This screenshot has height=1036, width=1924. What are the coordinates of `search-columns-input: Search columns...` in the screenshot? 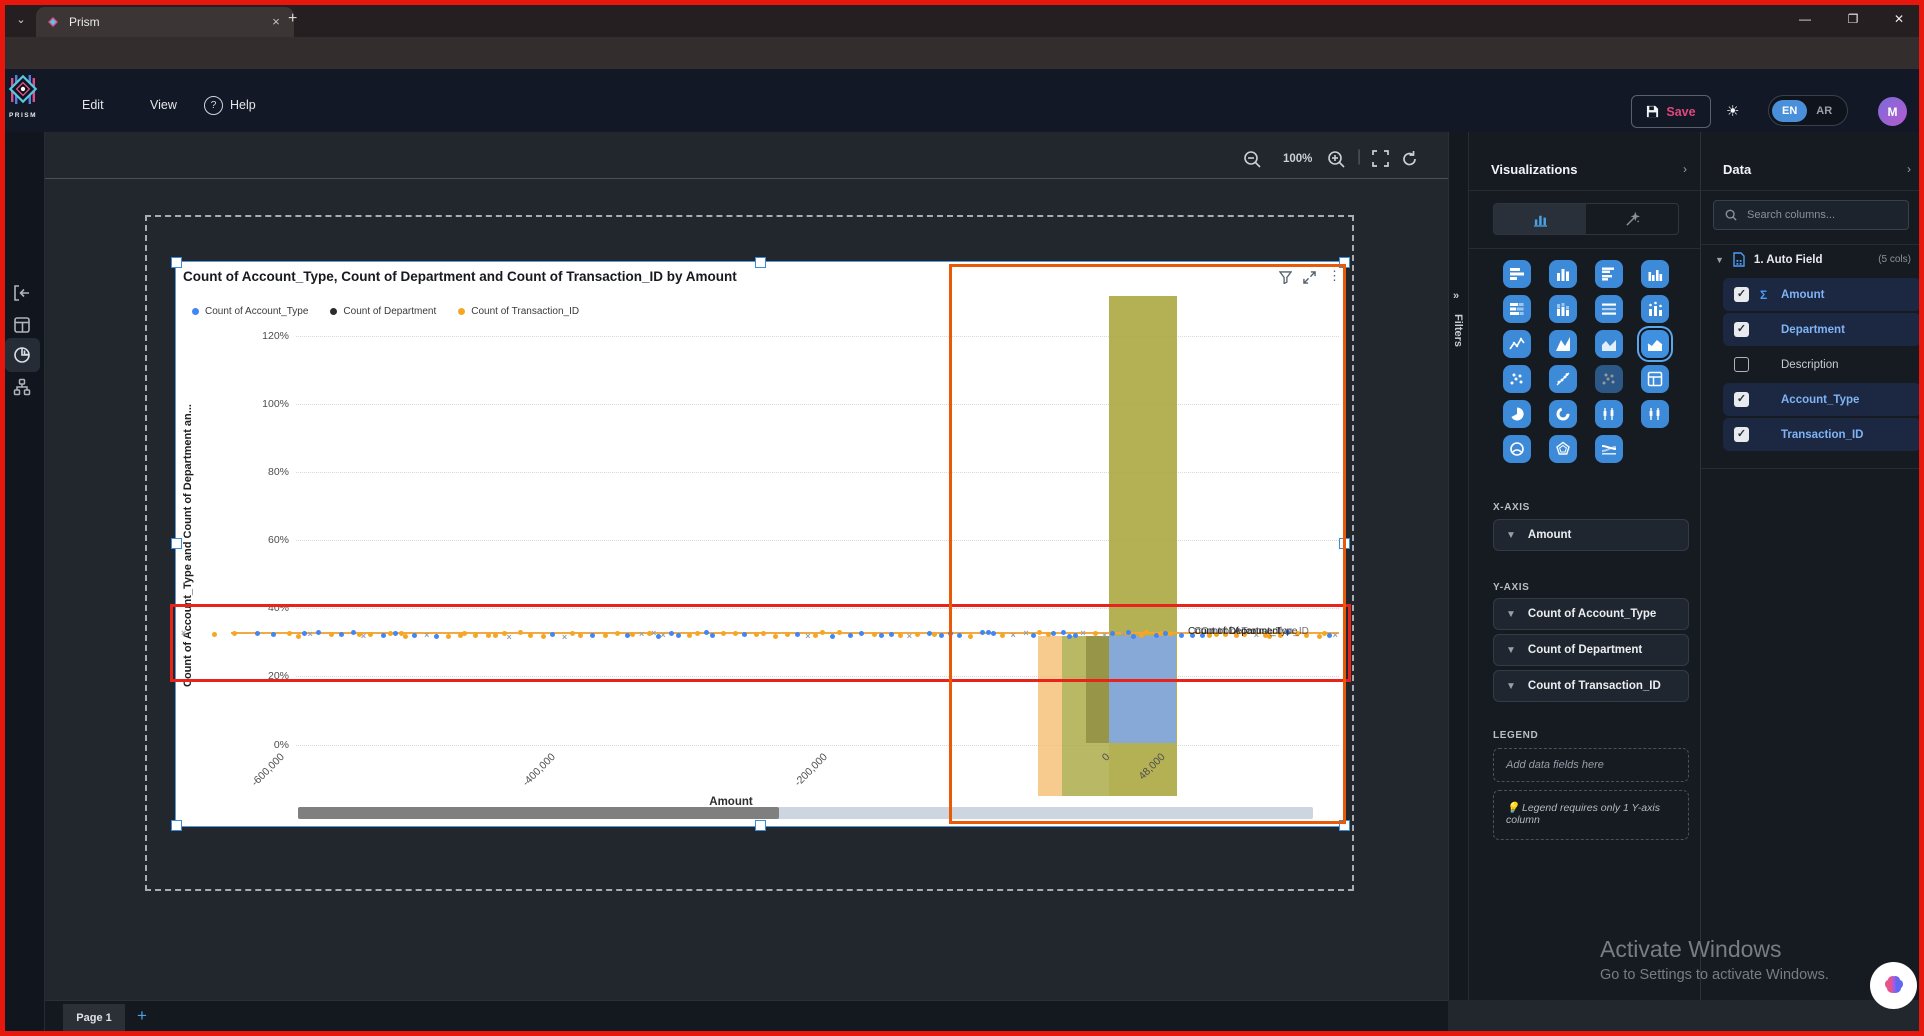 It's located at (1811, 215).